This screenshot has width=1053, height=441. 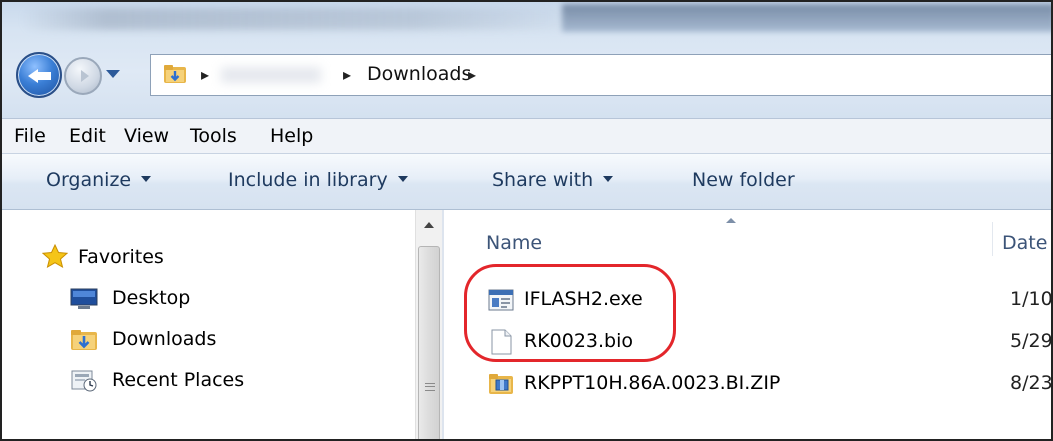 What do you see at coordinates (291, 136) in the screenshot?
I see `menu-help: Help` at bounding box center [291, 136].